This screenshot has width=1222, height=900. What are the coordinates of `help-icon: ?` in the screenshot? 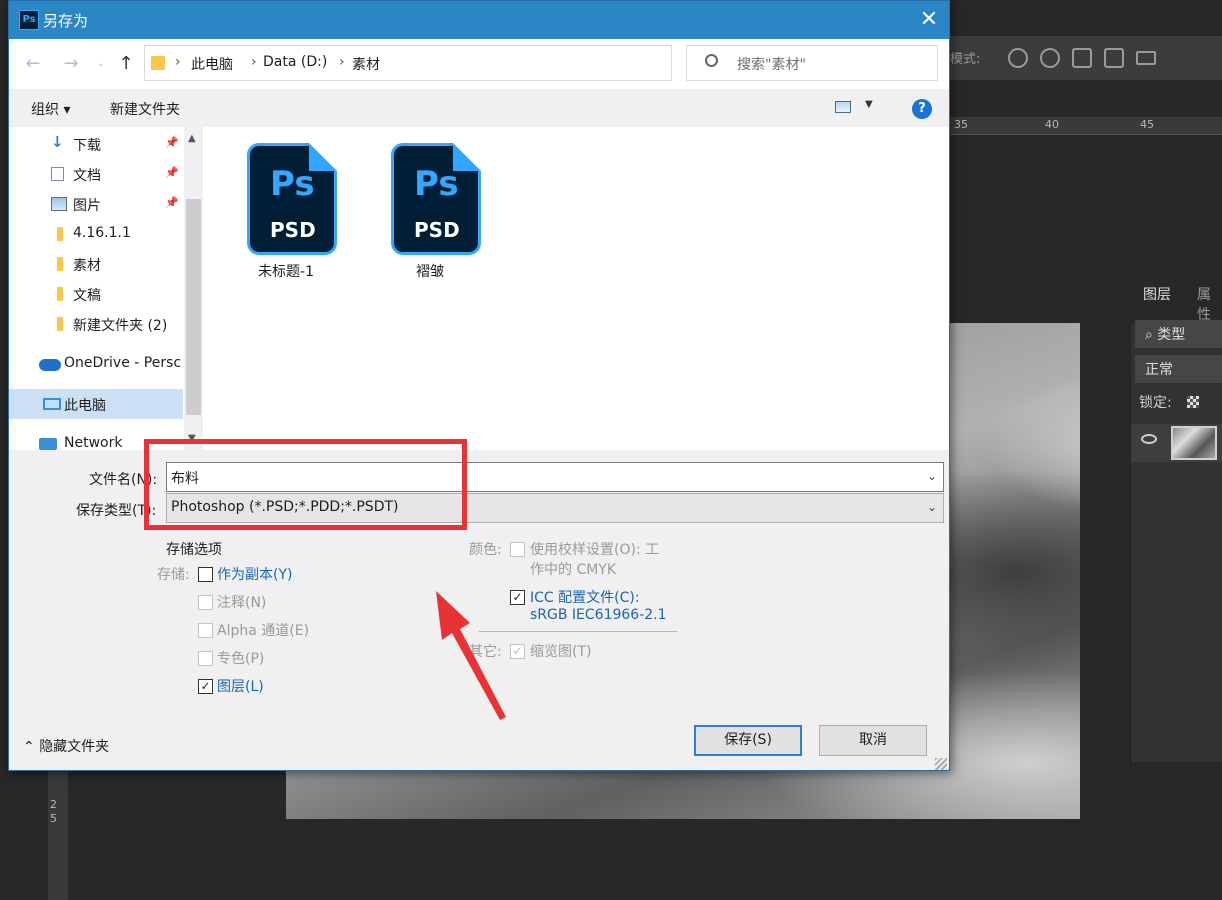 It's located at (922, 109).